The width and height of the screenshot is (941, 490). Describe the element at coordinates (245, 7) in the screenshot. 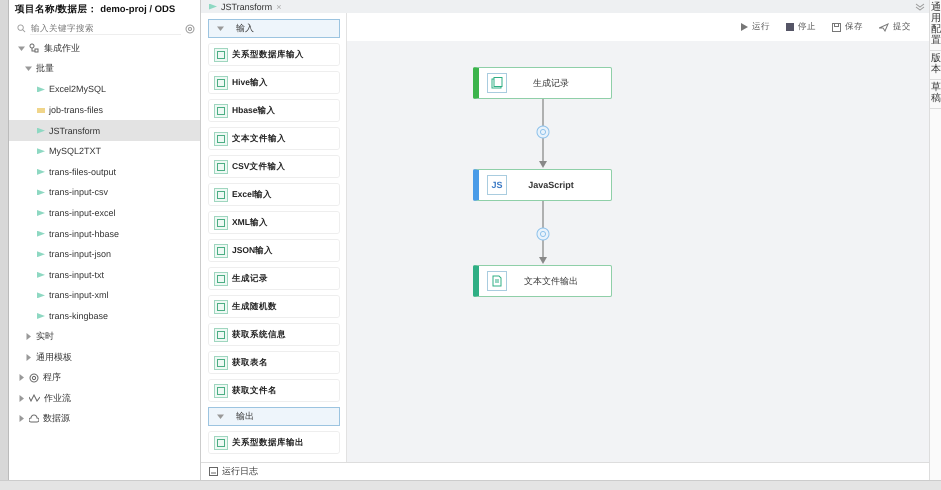

I see `editor-tab: JSTransform ×` at that location.